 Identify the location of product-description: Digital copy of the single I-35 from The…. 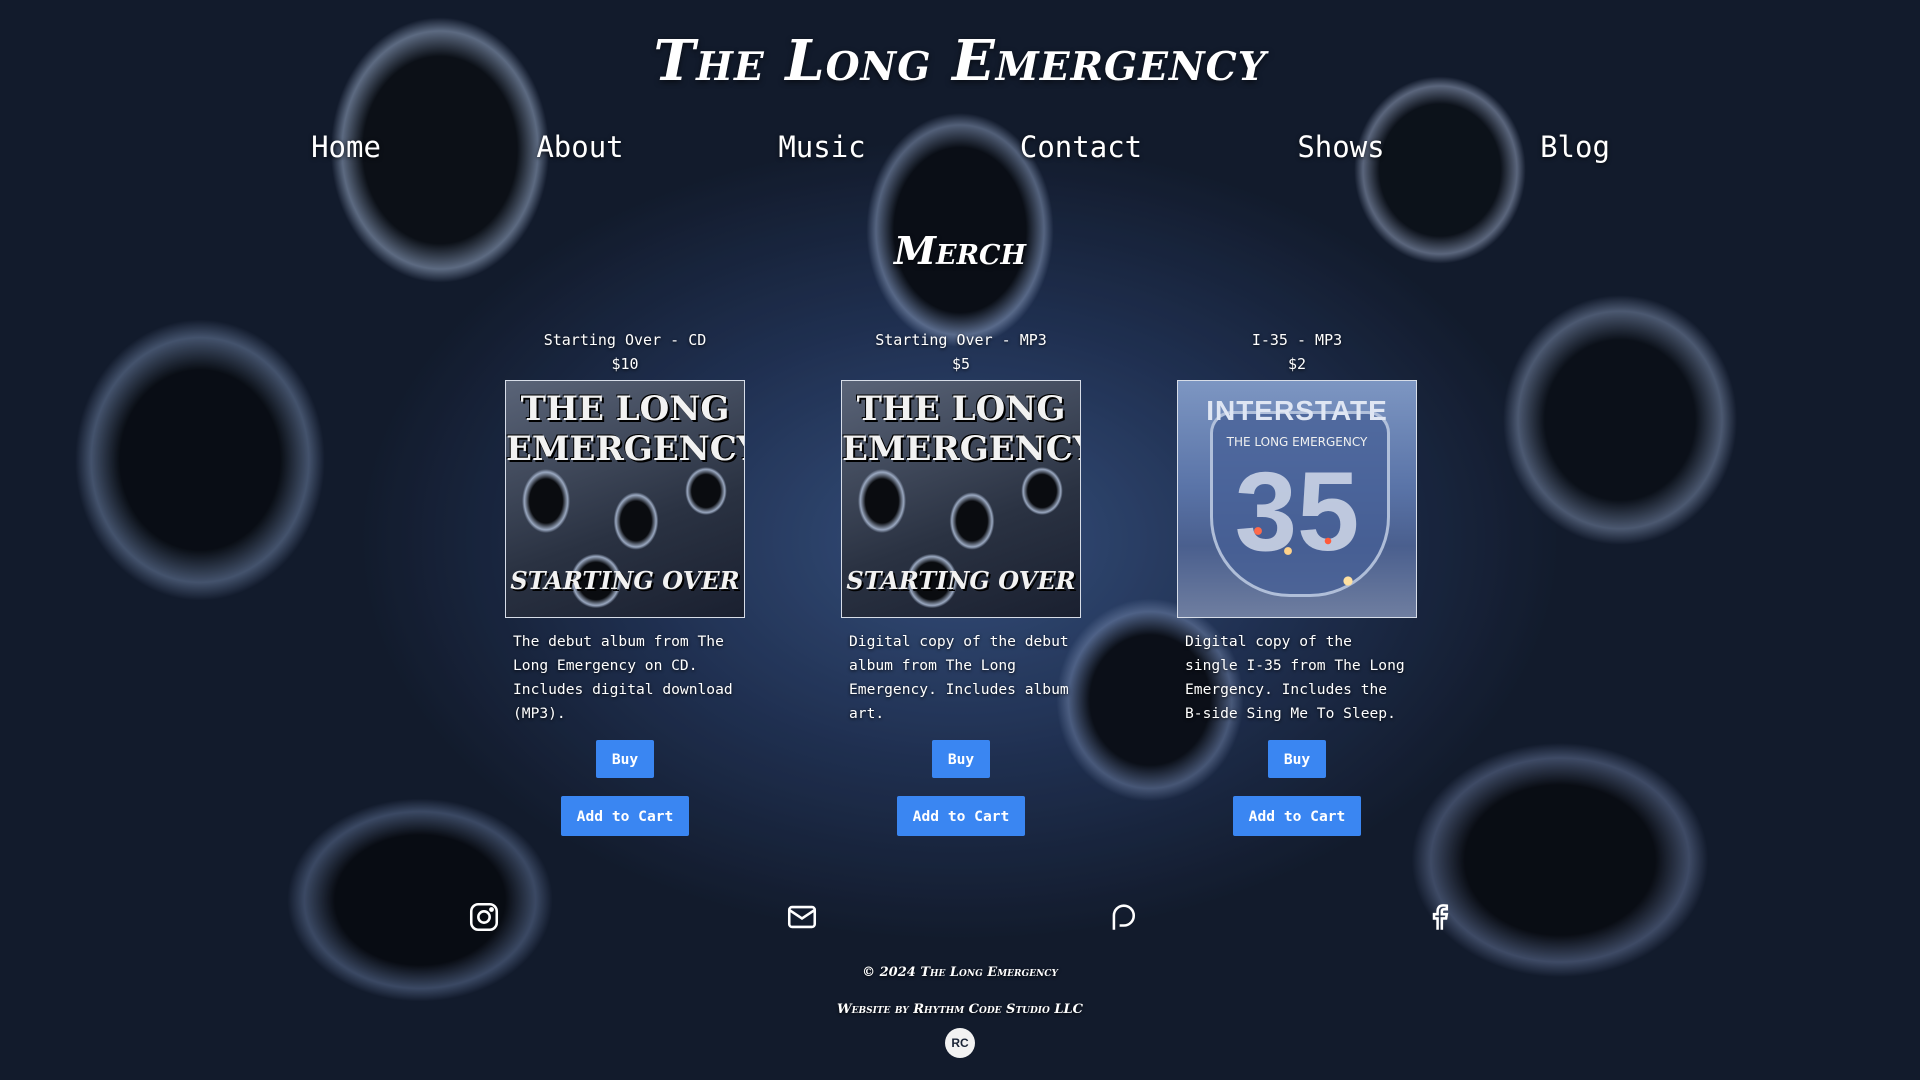
(1295, 677).